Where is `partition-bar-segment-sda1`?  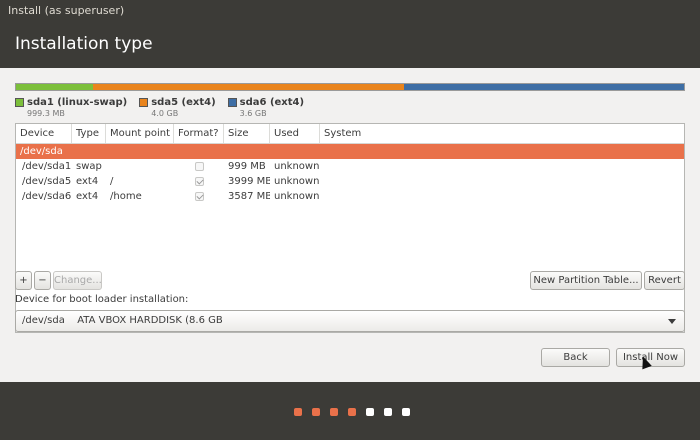
partition-bar-segment-sda1 is located at coordinates (55, 87).